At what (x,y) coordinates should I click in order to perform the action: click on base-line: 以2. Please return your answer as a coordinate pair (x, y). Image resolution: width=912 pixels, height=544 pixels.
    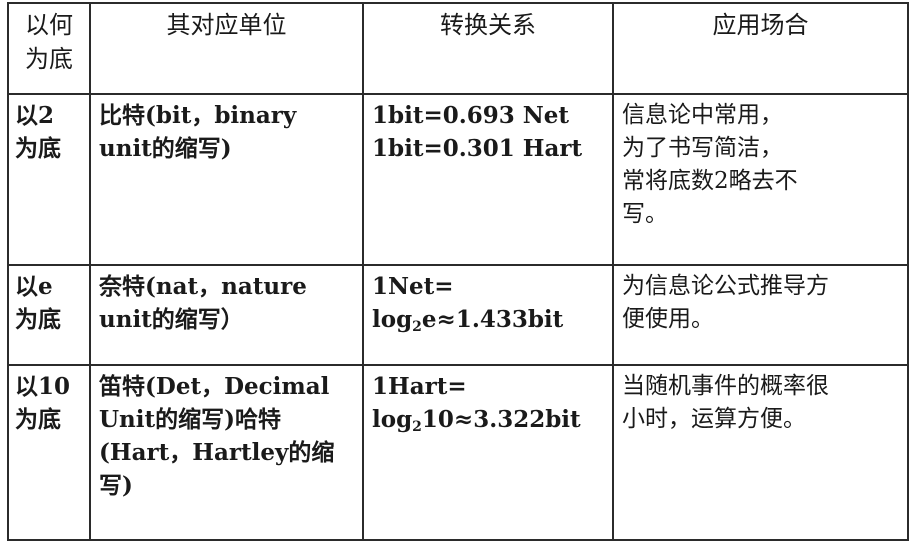
    Looking at the image, I should click on (35, 115).